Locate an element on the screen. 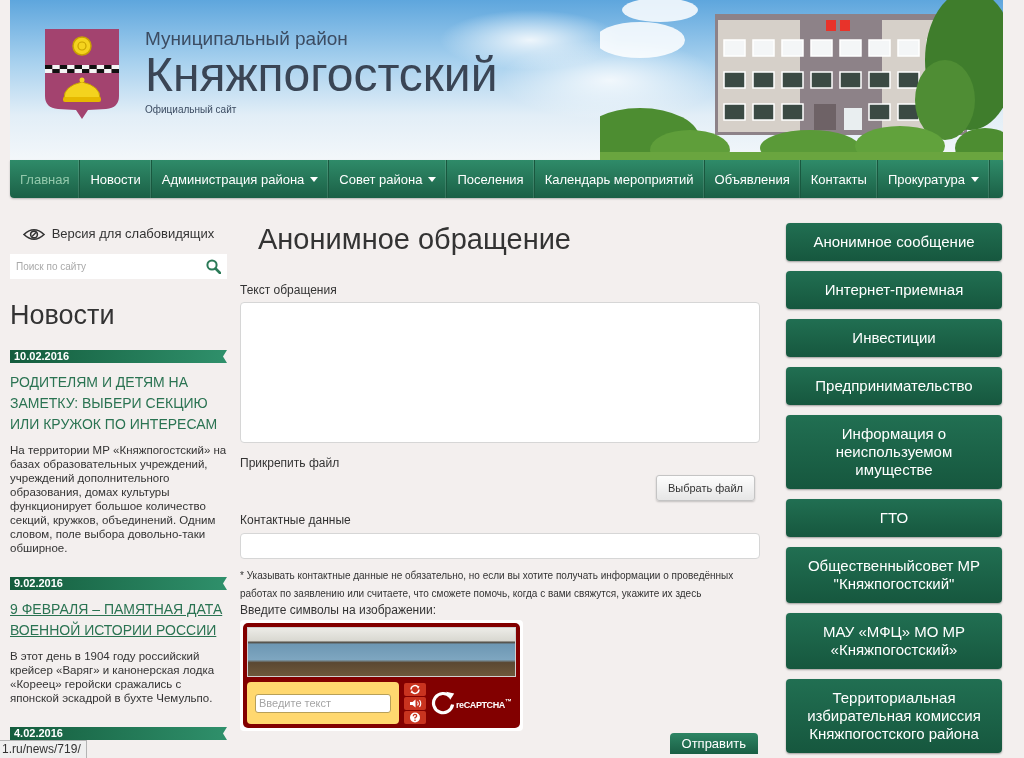 The width and height of the screenshot is (1024, 758). choose-file-button: Выбрать файл is located at coordinates (705, 488).